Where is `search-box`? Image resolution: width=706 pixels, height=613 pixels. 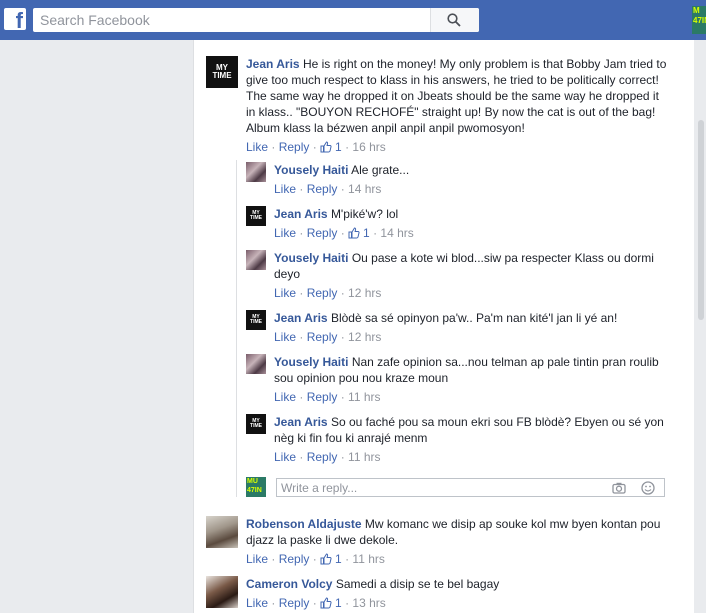 search-box is located at coordinates (256, 20).